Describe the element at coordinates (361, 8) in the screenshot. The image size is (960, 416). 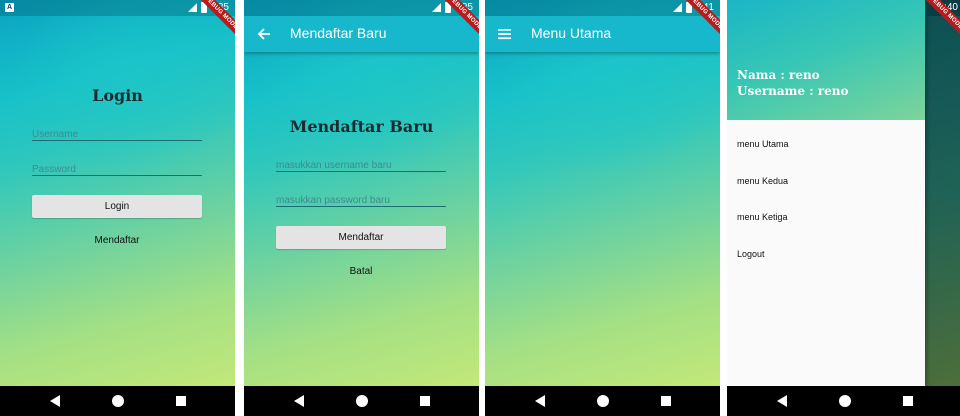
I see `status-bar: 9:35` at that location.